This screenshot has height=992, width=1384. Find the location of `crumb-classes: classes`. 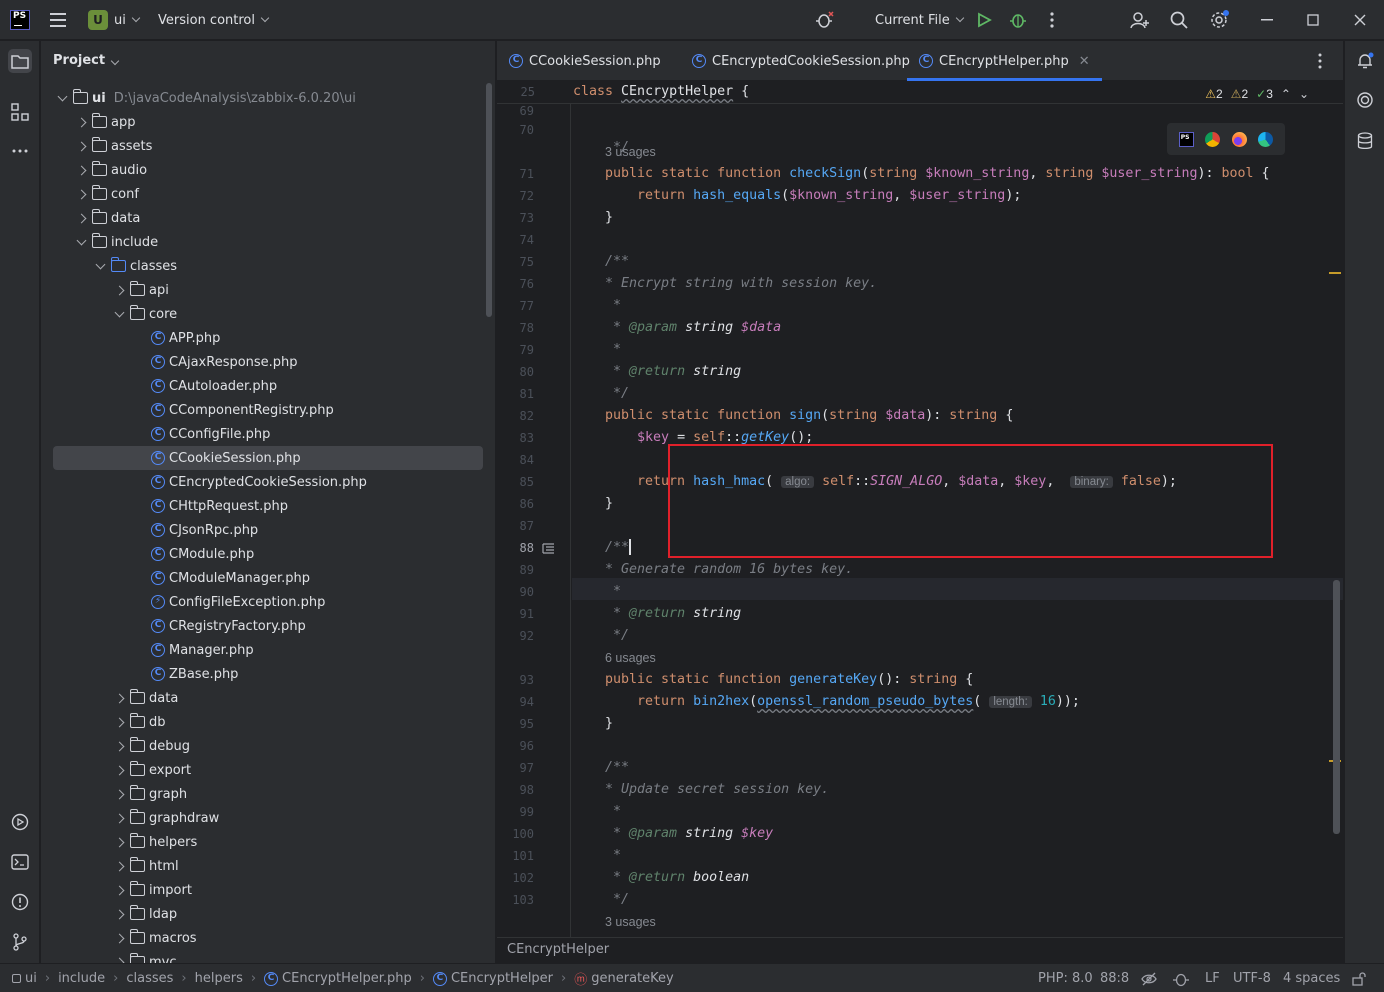

crumb-classes: classes is located at coordinates (149, 978).